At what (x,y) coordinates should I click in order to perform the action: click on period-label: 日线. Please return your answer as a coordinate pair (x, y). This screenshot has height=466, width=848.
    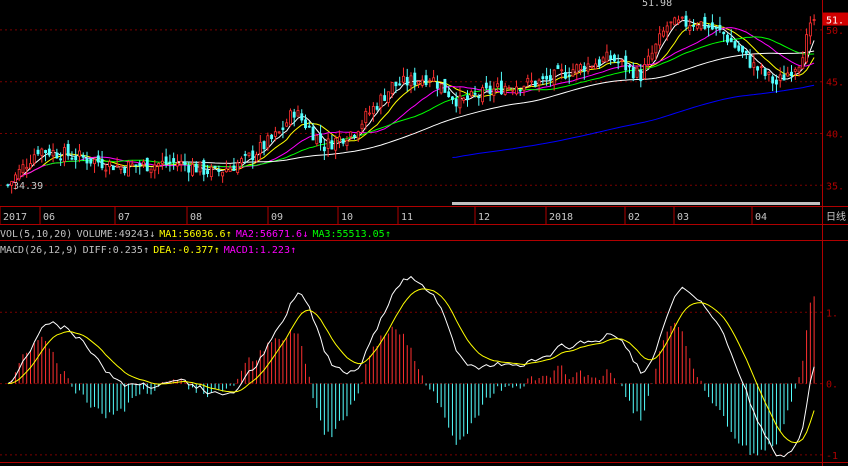
    Looking at the image, I should click on (836, 216).